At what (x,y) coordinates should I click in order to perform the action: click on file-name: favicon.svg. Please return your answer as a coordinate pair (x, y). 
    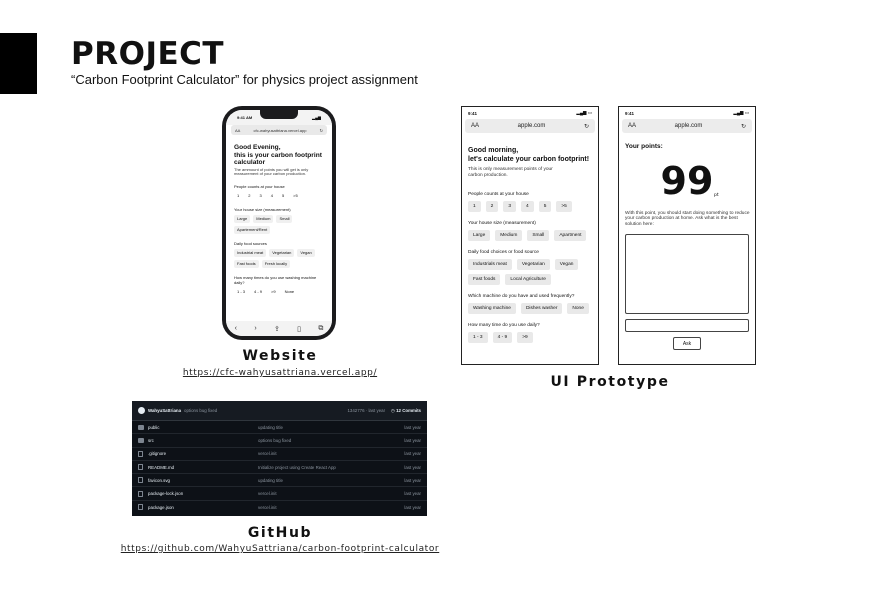
    Looking at the image, I should click on (203, 480).